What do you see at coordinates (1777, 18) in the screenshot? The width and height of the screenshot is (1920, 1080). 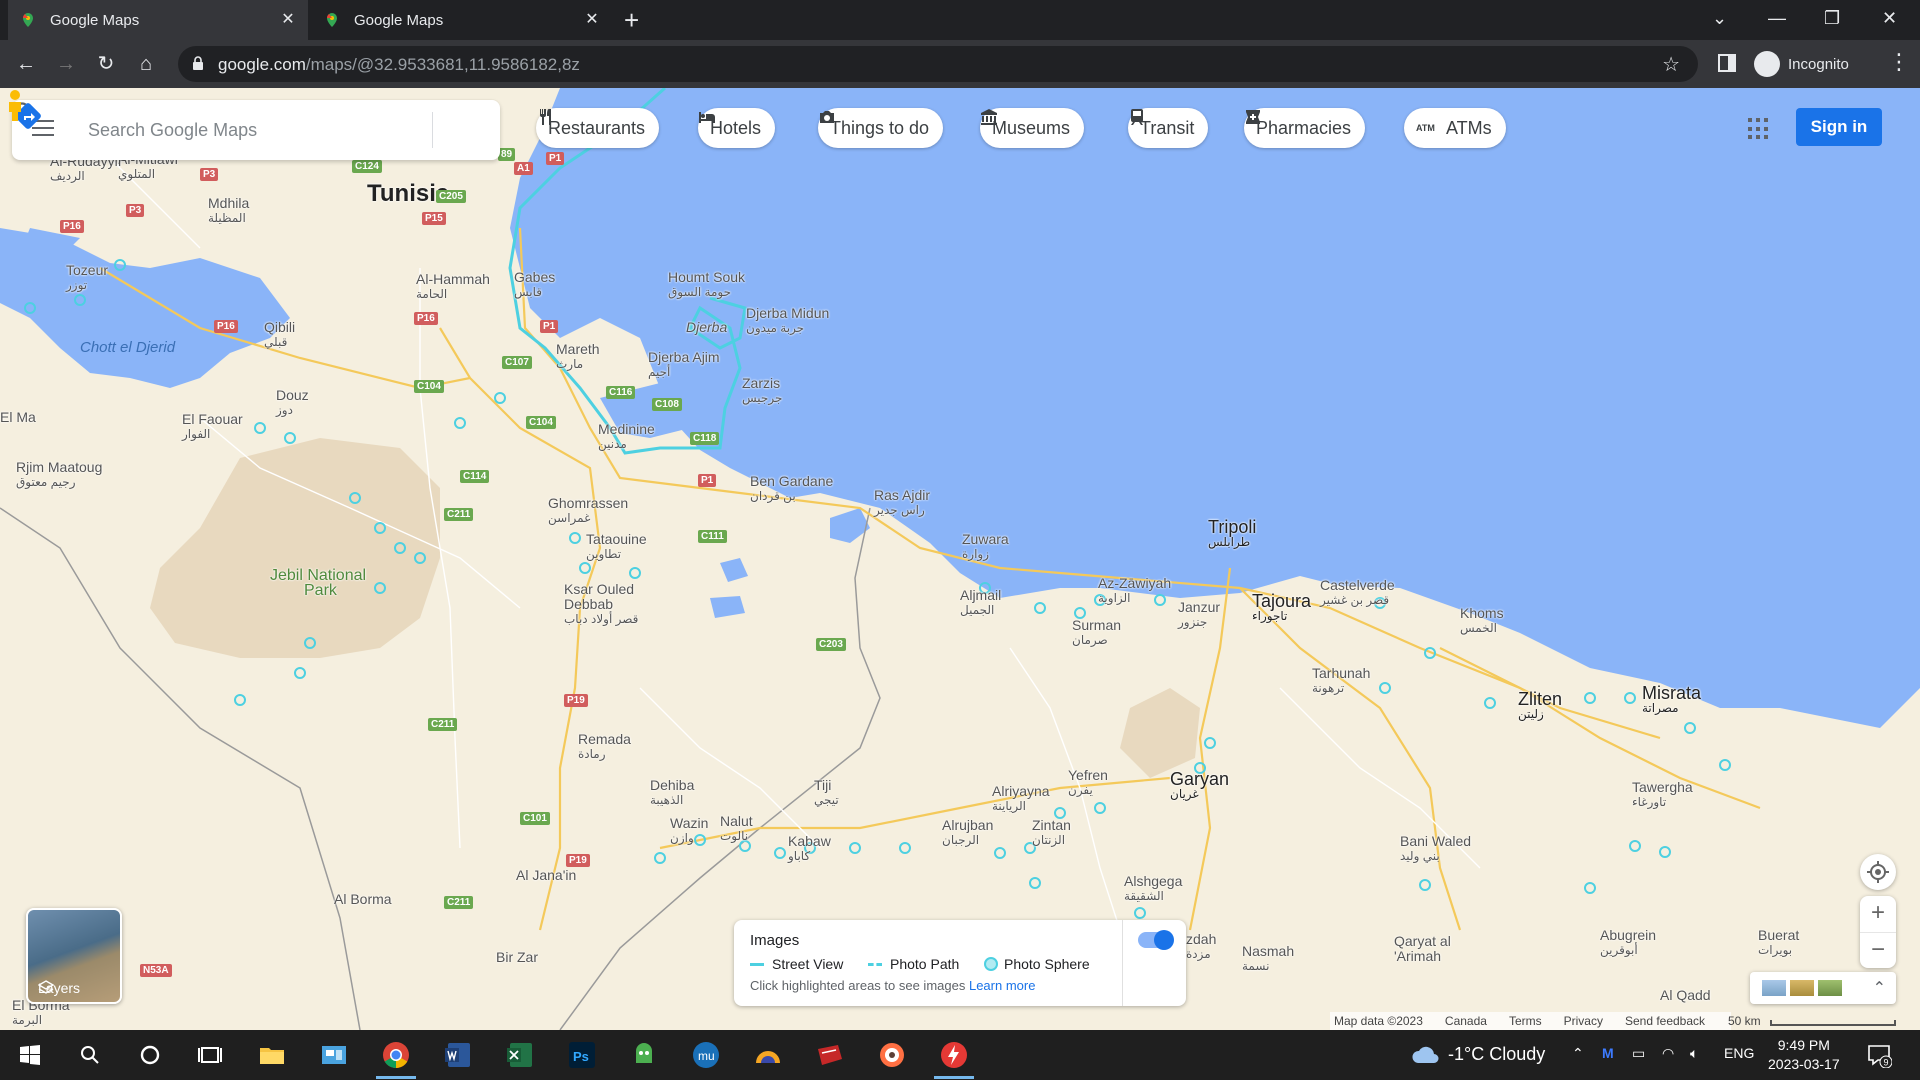 I see `minimize-icon: —` at bounding box center [1777, 18].